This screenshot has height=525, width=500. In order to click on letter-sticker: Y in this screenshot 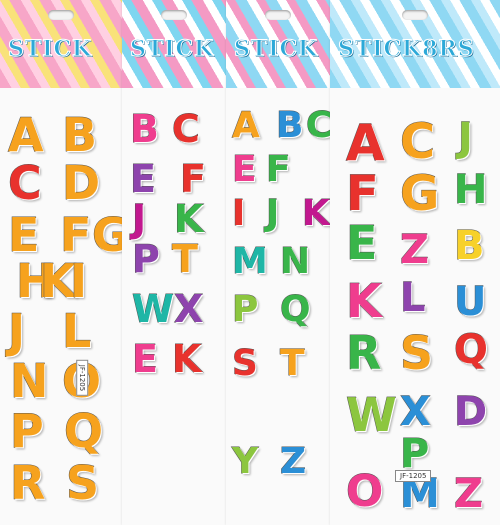, I will do `click(245, 461)`.